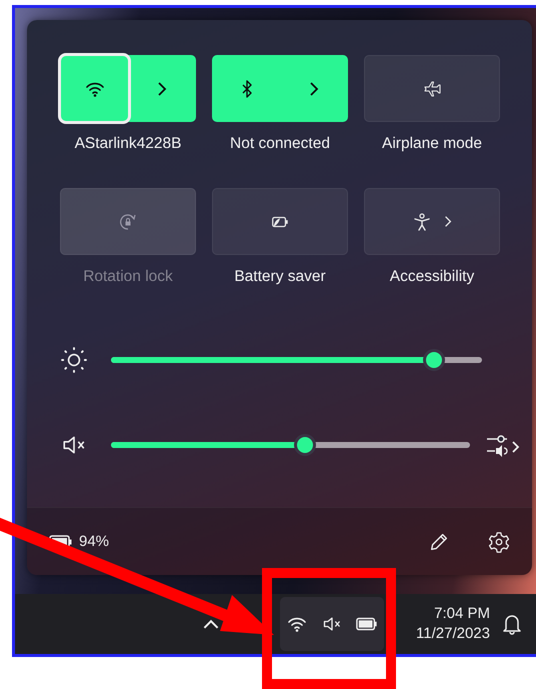  I want to click on system-tray-button, so click(332, 624).